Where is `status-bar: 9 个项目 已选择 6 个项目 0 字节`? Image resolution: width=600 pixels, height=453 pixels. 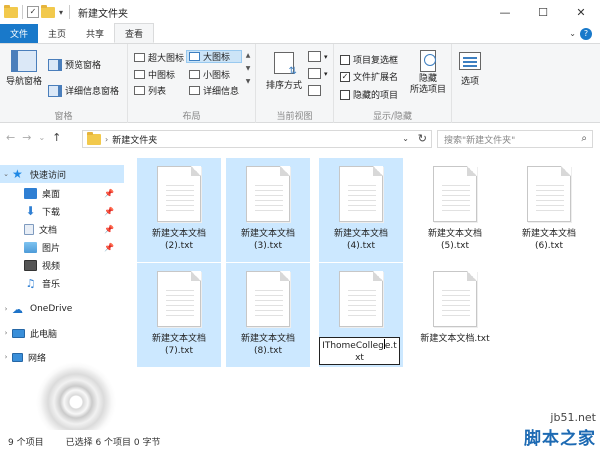 status-bar: 9 个项目 已选择 6 个项目 0 字节 is located at coordinates (300, 441).